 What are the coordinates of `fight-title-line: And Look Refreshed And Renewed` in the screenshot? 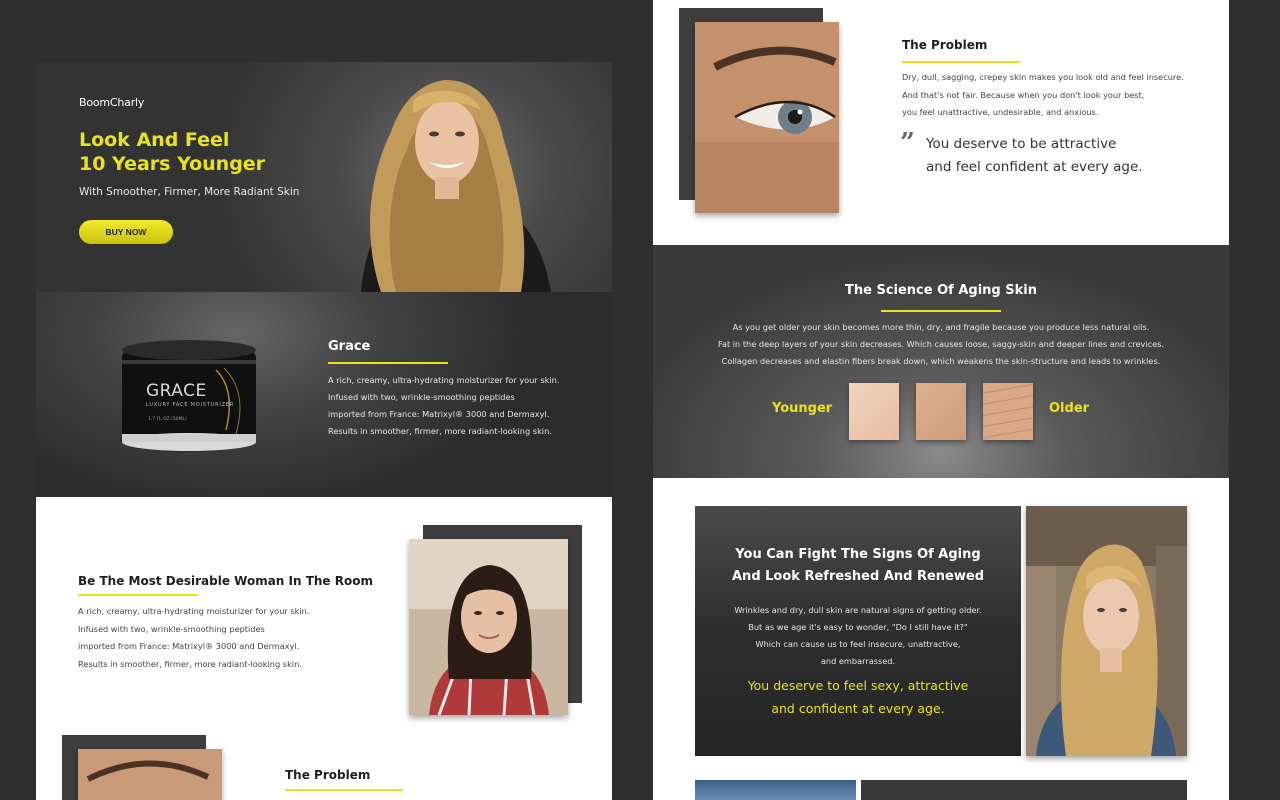 It's located at (858, 576).